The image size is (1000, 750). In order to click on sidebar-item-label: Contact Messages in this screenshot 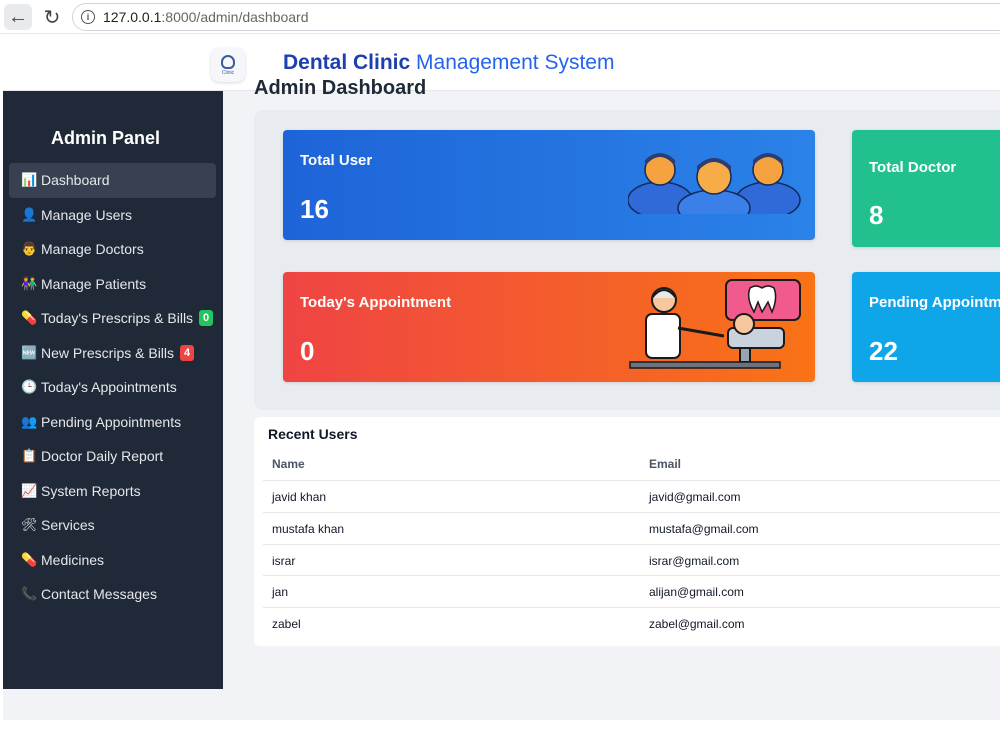, I will do `click(99, 594)`.